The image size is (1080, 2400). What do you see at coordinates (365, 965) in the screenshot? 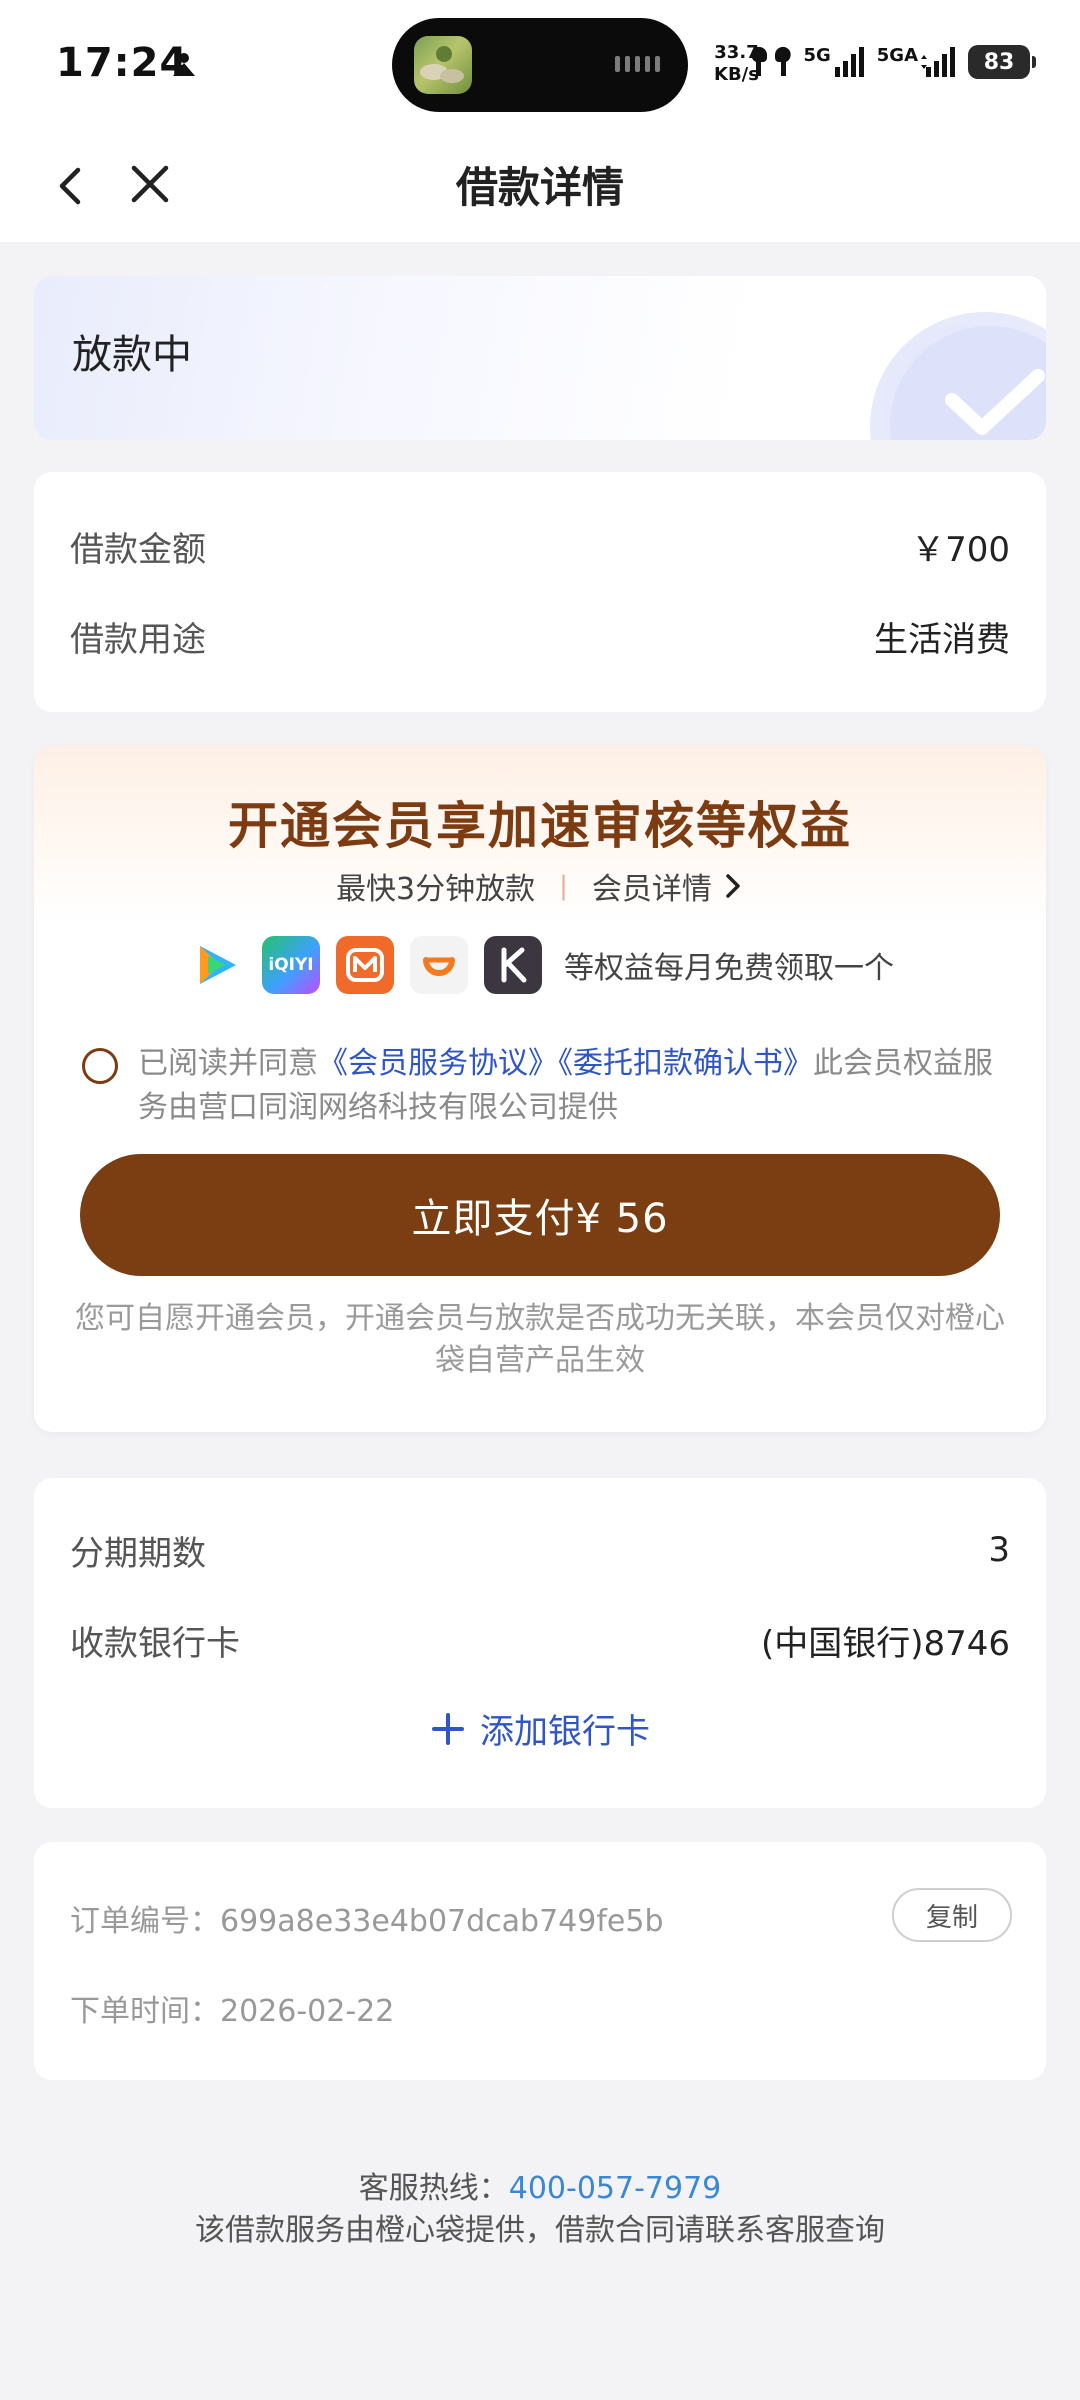
I see `mango-tv-icon` at bounding box center [365, 965].